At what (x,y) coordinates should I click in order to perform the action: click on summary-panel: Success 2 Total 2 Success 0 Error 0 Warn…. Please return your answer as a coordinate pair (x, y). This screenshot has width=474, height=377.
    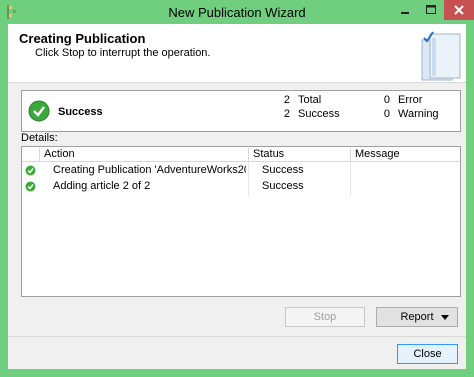
    Looking at the image, I should click on (241, 111).